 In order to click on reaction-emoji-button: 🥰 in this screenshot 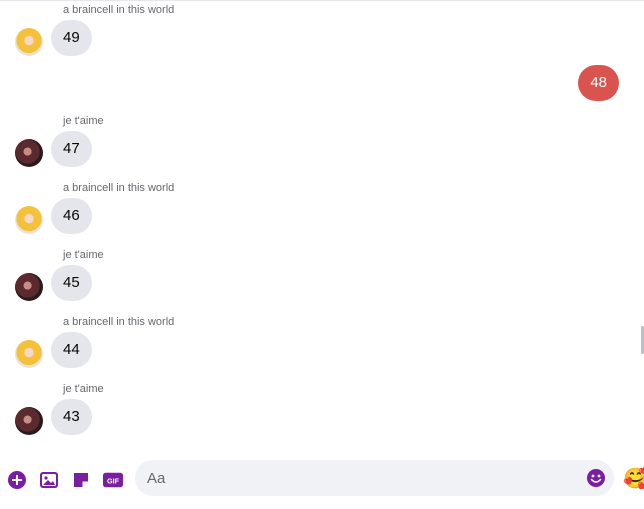, I will do `click(633, 479)`.